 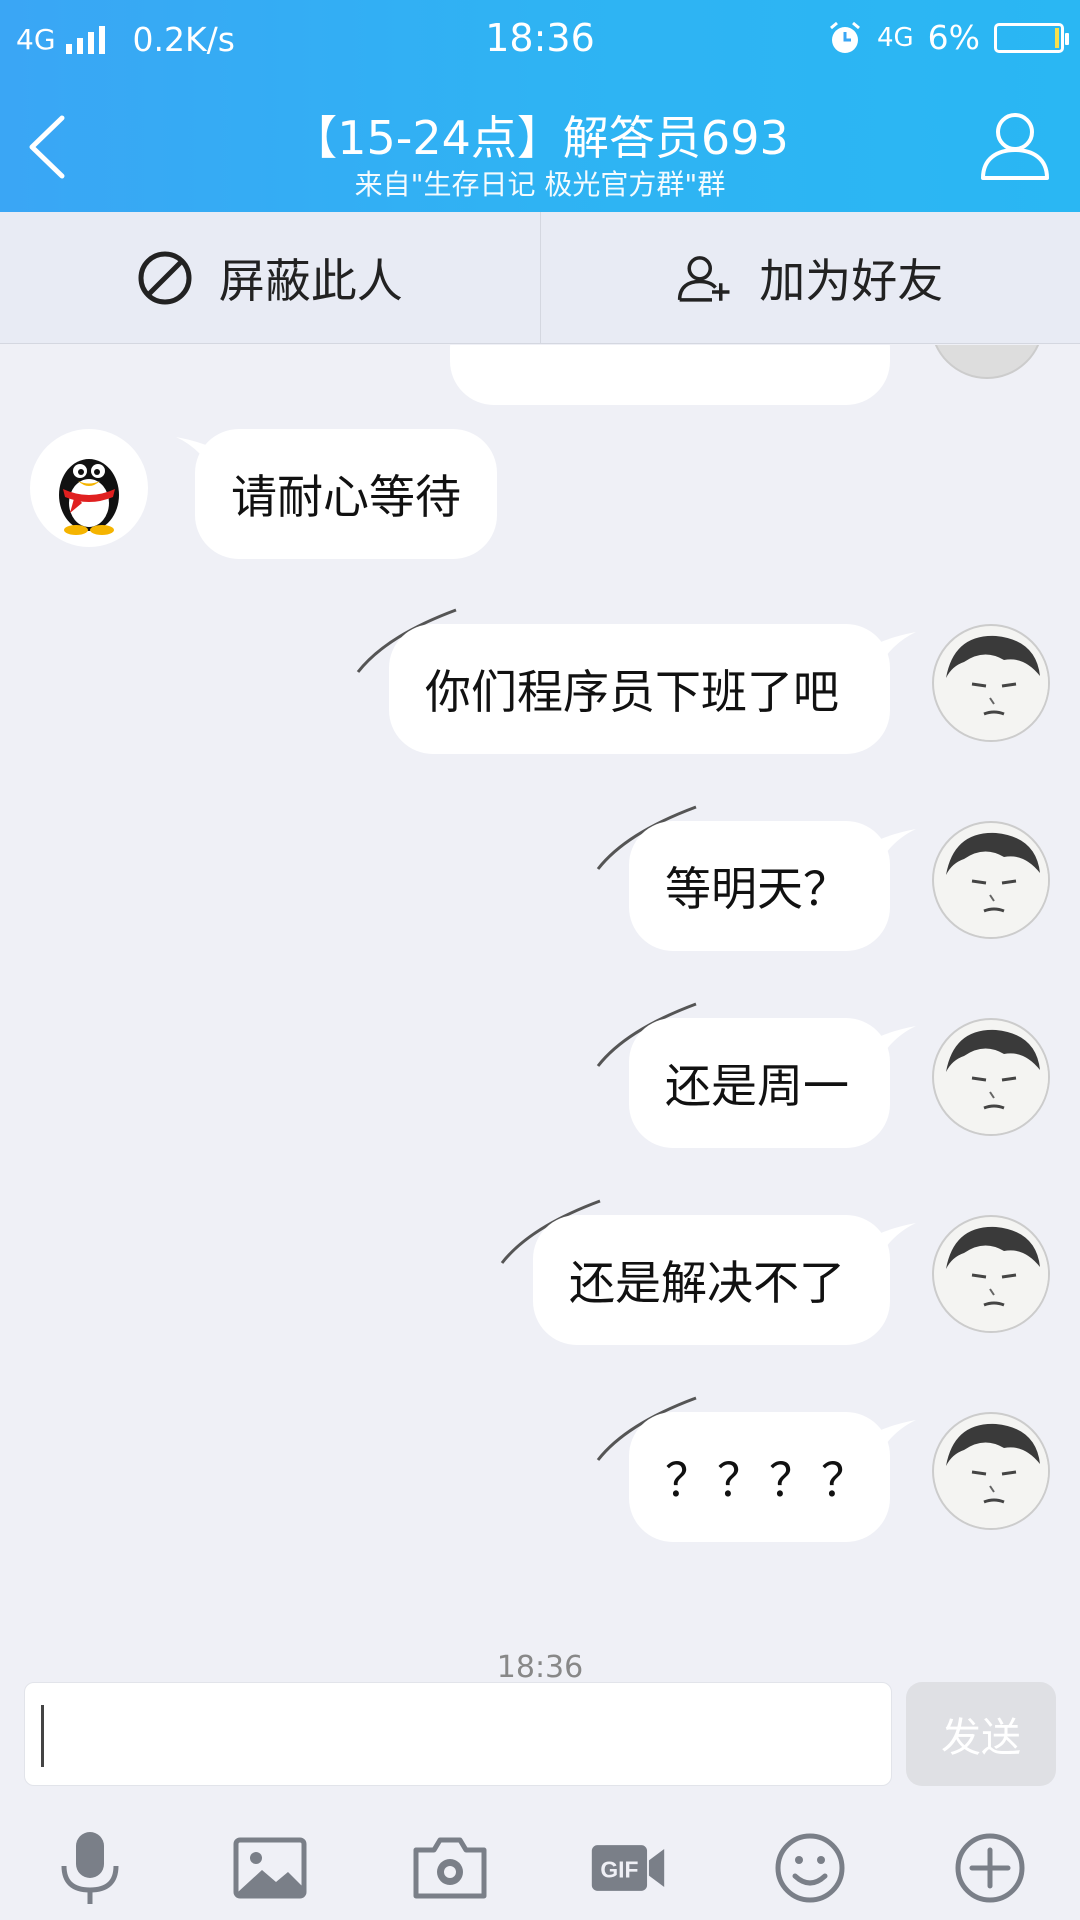 I want to click on message-bubble: 还是解决不了, so click(x=711, y=1280).